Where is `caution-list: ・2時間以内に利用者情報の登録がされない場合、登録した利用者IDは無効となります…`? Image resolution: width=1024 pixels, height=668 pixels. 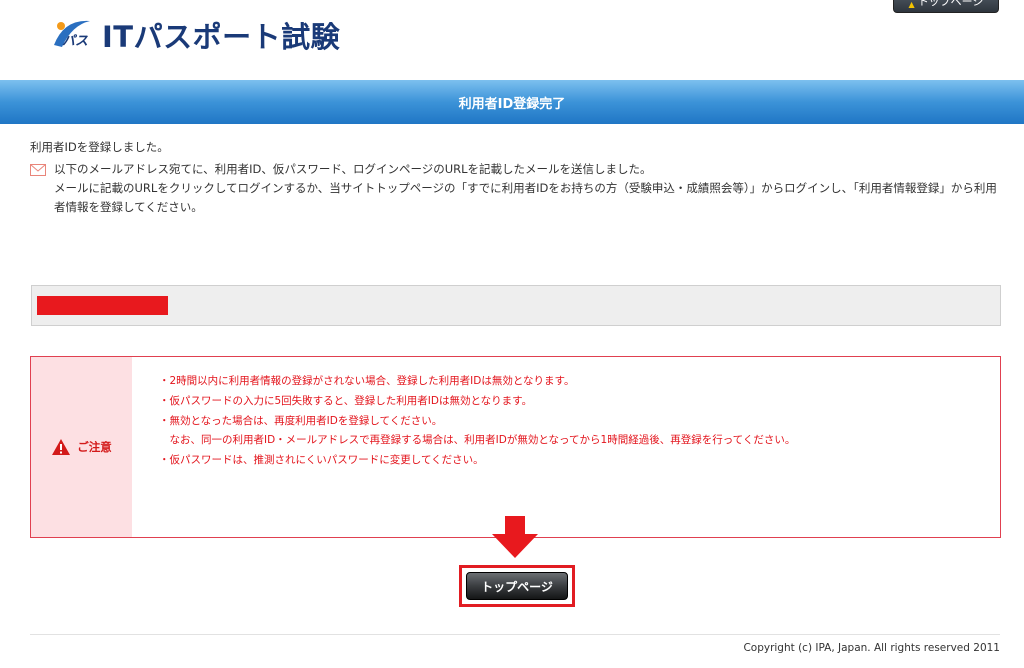
caution-list: ・2時間以内に利用者情報の登録がされない場合、登録した利用者IDは無効となります… is located at coordinates (574, 421).